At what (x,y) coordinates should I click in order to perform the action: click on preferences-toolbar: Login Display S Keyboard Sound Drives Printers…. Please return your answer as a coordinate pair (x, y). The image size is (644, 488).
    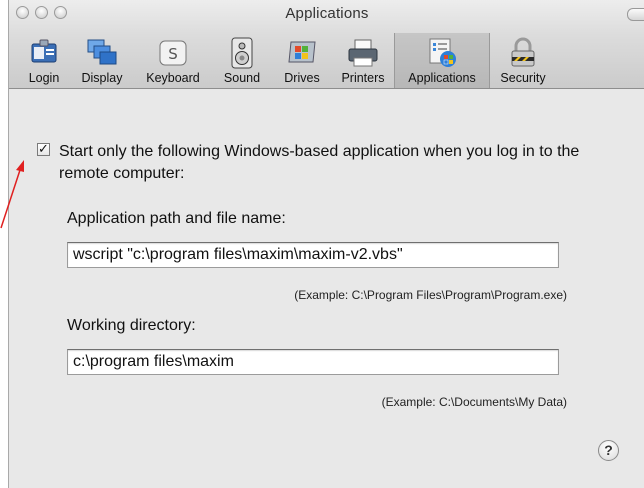
    Looking at the image, I should click on (287, 60).